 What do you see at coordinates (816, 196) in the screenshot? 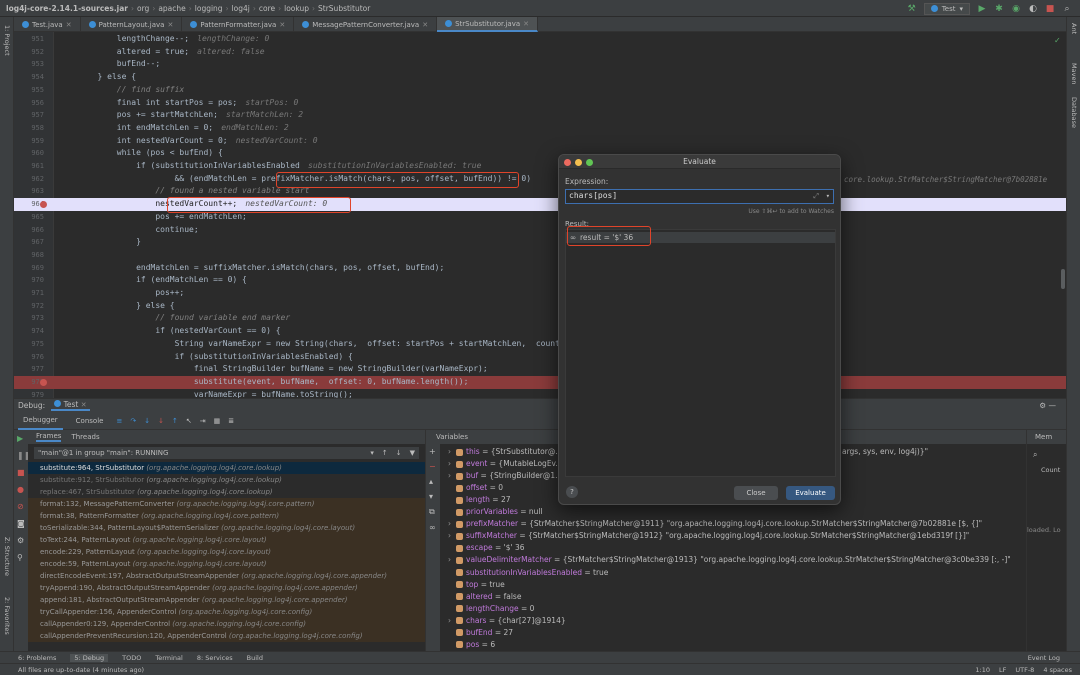
I see `expand-icon: ⤢` at bounding box center [816, 196].